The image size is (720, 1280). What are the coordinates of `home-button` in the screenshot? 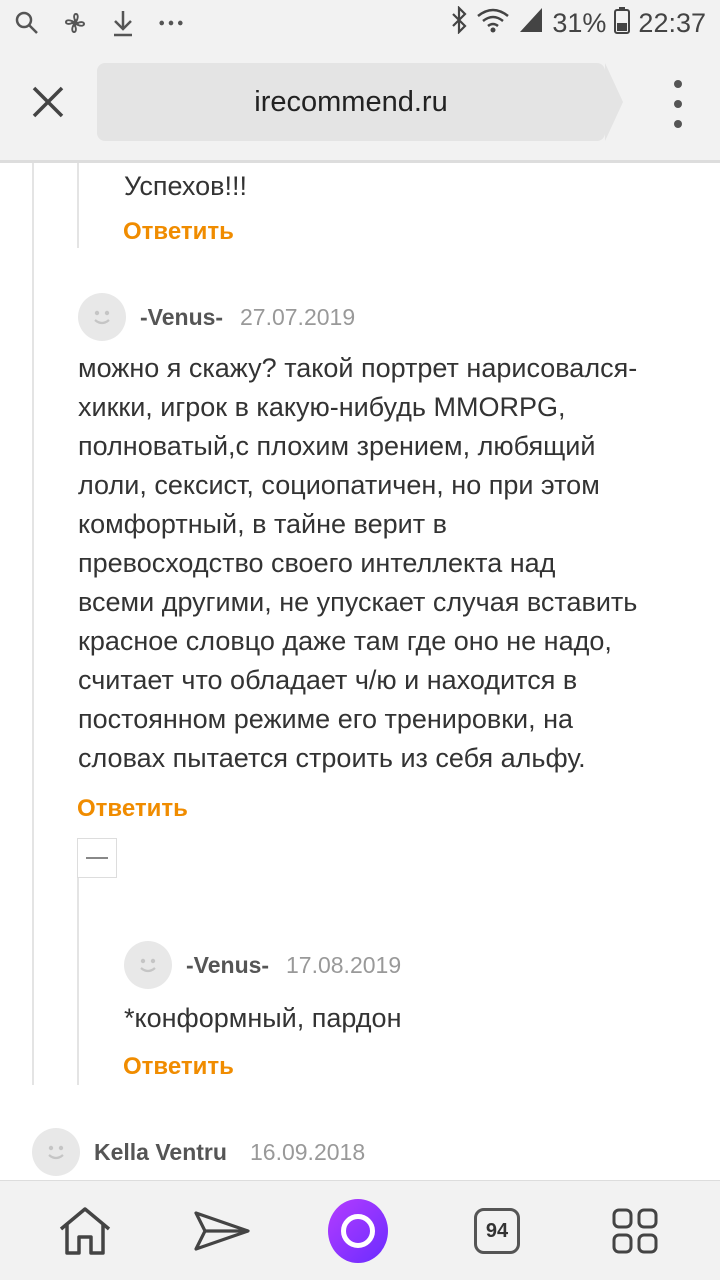 It's located at (85, 1231).